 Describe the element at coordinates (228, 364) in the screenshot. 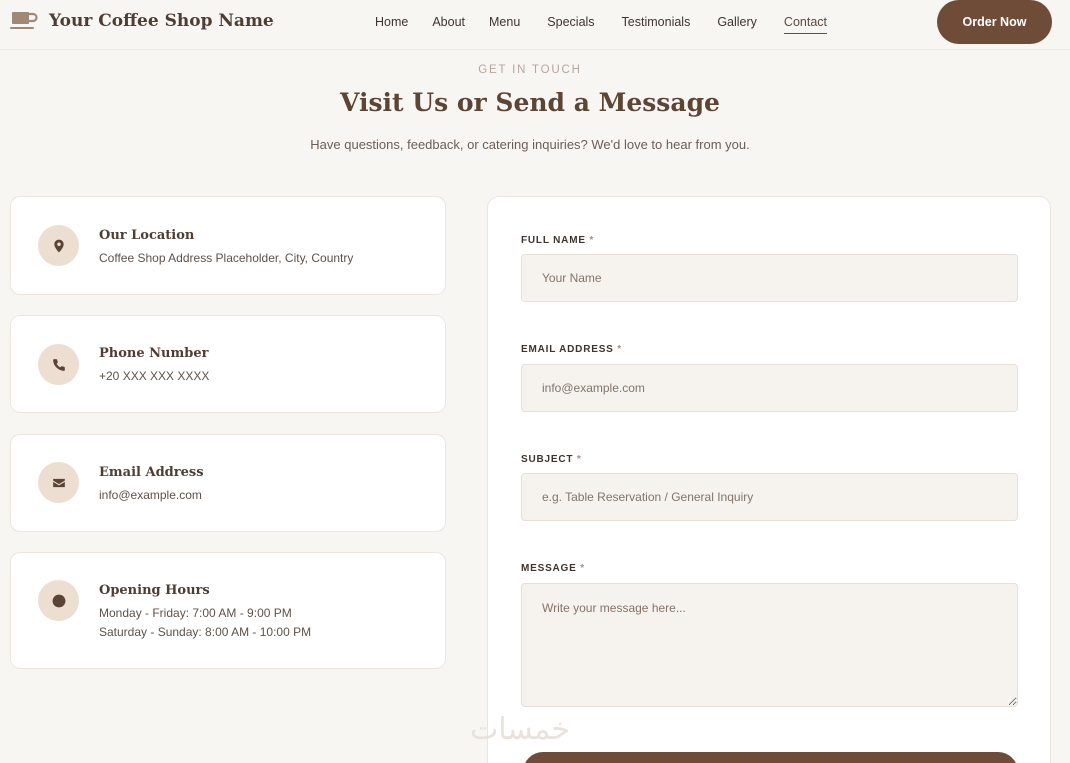

I see `phone-card: Phone Number +20 XXX XXX XXXX` at that location.